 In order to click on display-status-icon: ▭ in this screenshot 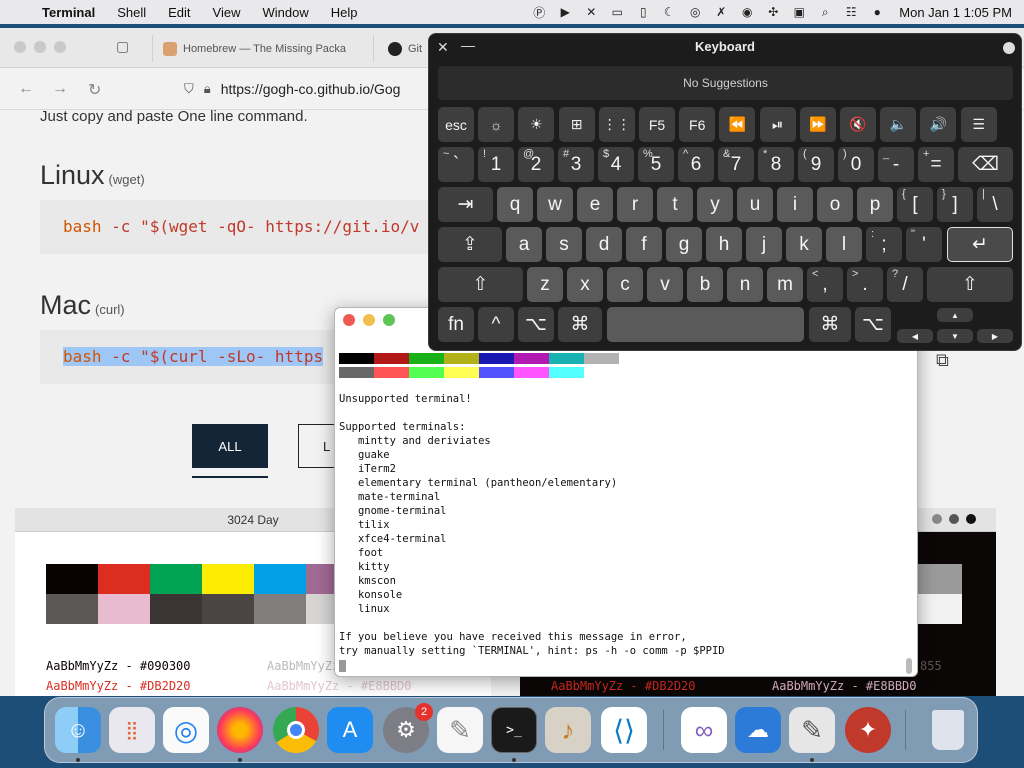, I will do `click(617, 12)`.